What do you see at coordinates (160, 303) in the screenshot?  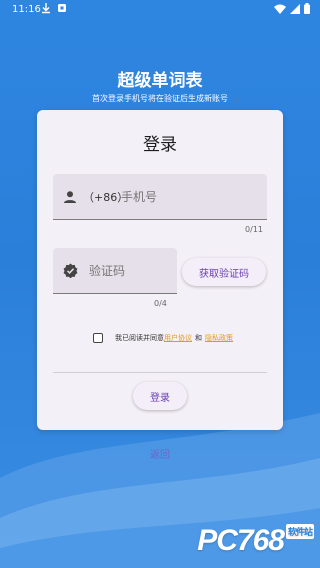 I see `code-char-counter: 0/4` at bounding box center [160, 303].